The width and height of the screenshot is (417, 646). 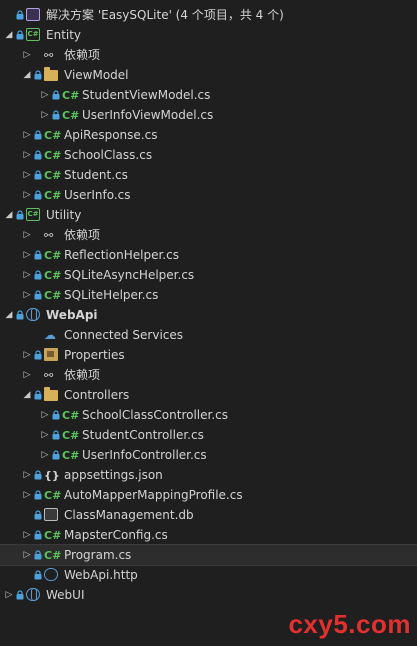 I want to click on tree-row: ▷ C# Student.cs, so click(x=208, y=175).